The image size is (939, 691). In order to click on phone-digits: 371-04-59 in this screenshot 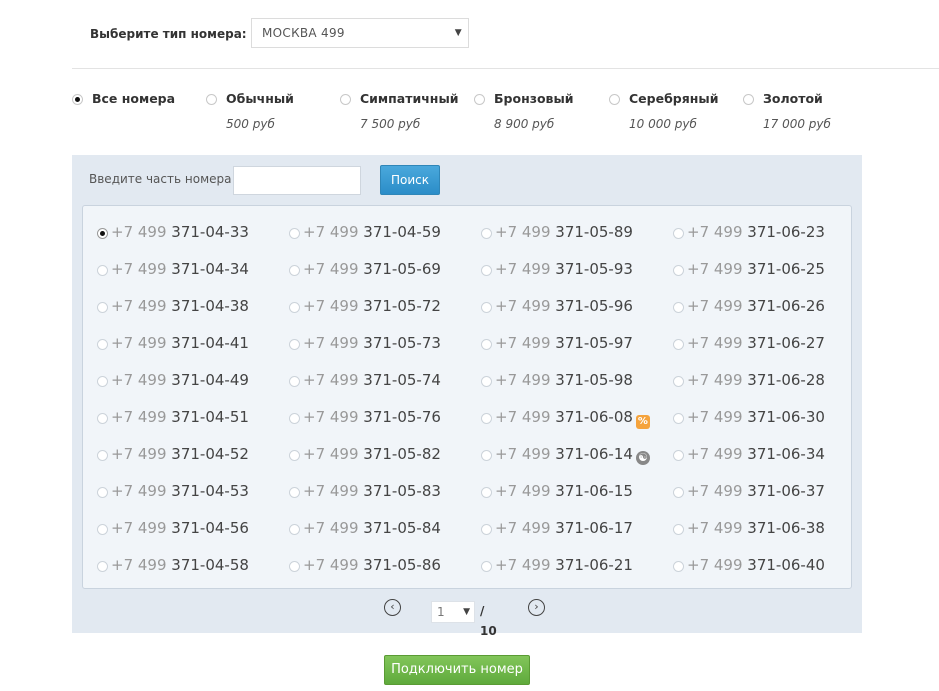, I will do `click(402, 232)`.